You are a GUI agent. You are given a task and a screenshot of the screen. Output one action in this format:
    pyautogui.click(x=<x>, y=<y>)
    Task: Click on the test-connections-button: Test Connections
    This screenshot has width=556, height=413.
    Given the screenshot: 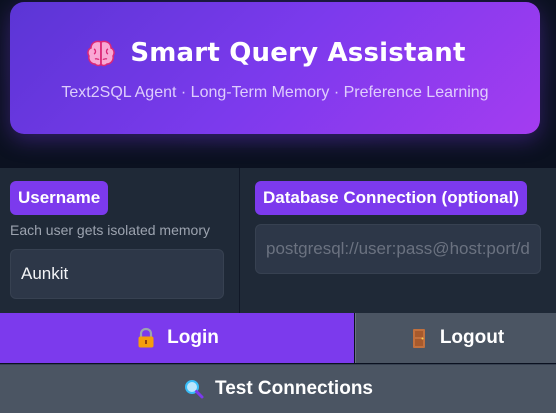 What is the action you would take?
    pyautogui.click(x=278, y=388)
    